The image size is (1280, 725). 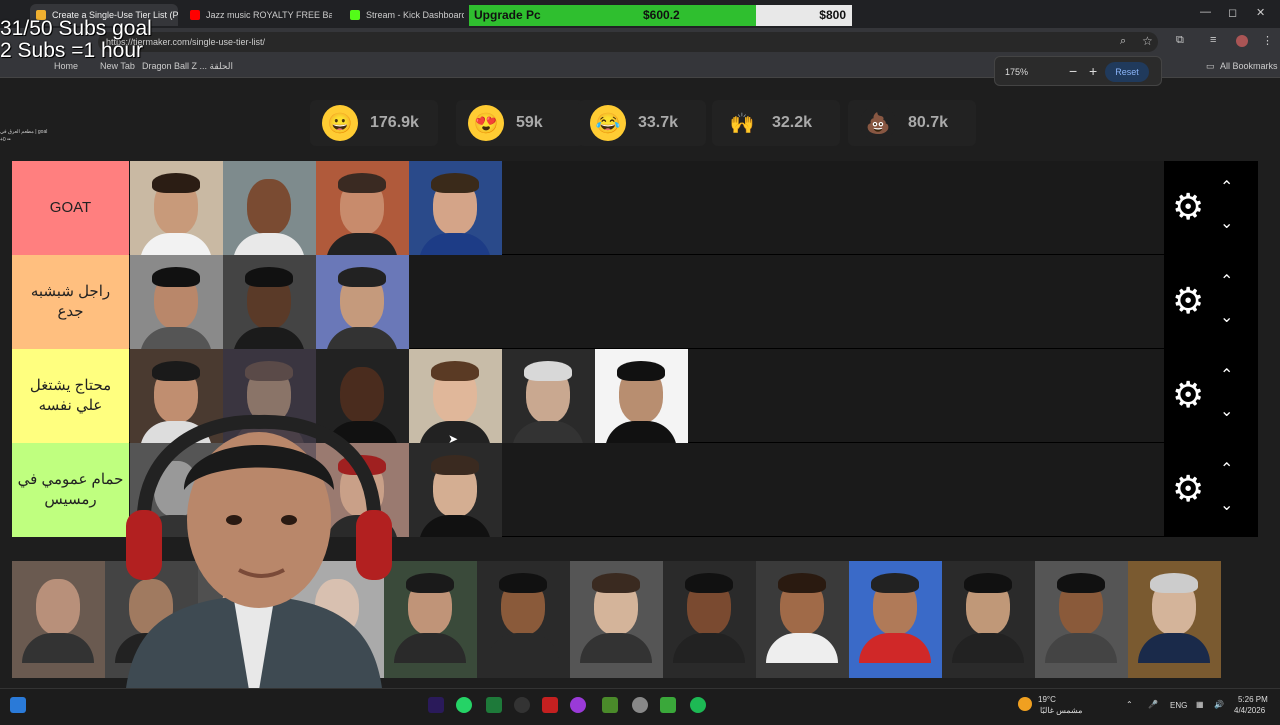 I want to click on maximize-icon: ◻, so click(x=1232, y=12).